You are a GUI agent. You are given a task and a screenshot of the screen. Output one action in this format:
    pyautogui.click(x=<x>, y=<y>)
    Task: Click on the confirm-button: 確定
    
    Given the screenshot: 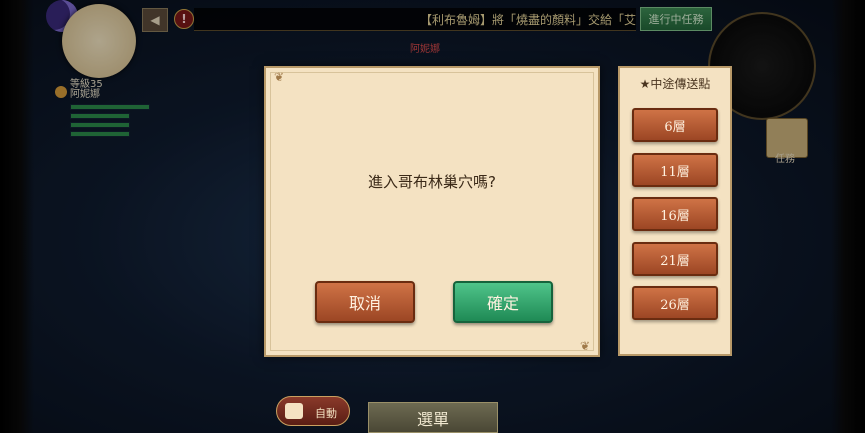 What is the action you would take?
    pyautogui.click(x=503, y=302)
    